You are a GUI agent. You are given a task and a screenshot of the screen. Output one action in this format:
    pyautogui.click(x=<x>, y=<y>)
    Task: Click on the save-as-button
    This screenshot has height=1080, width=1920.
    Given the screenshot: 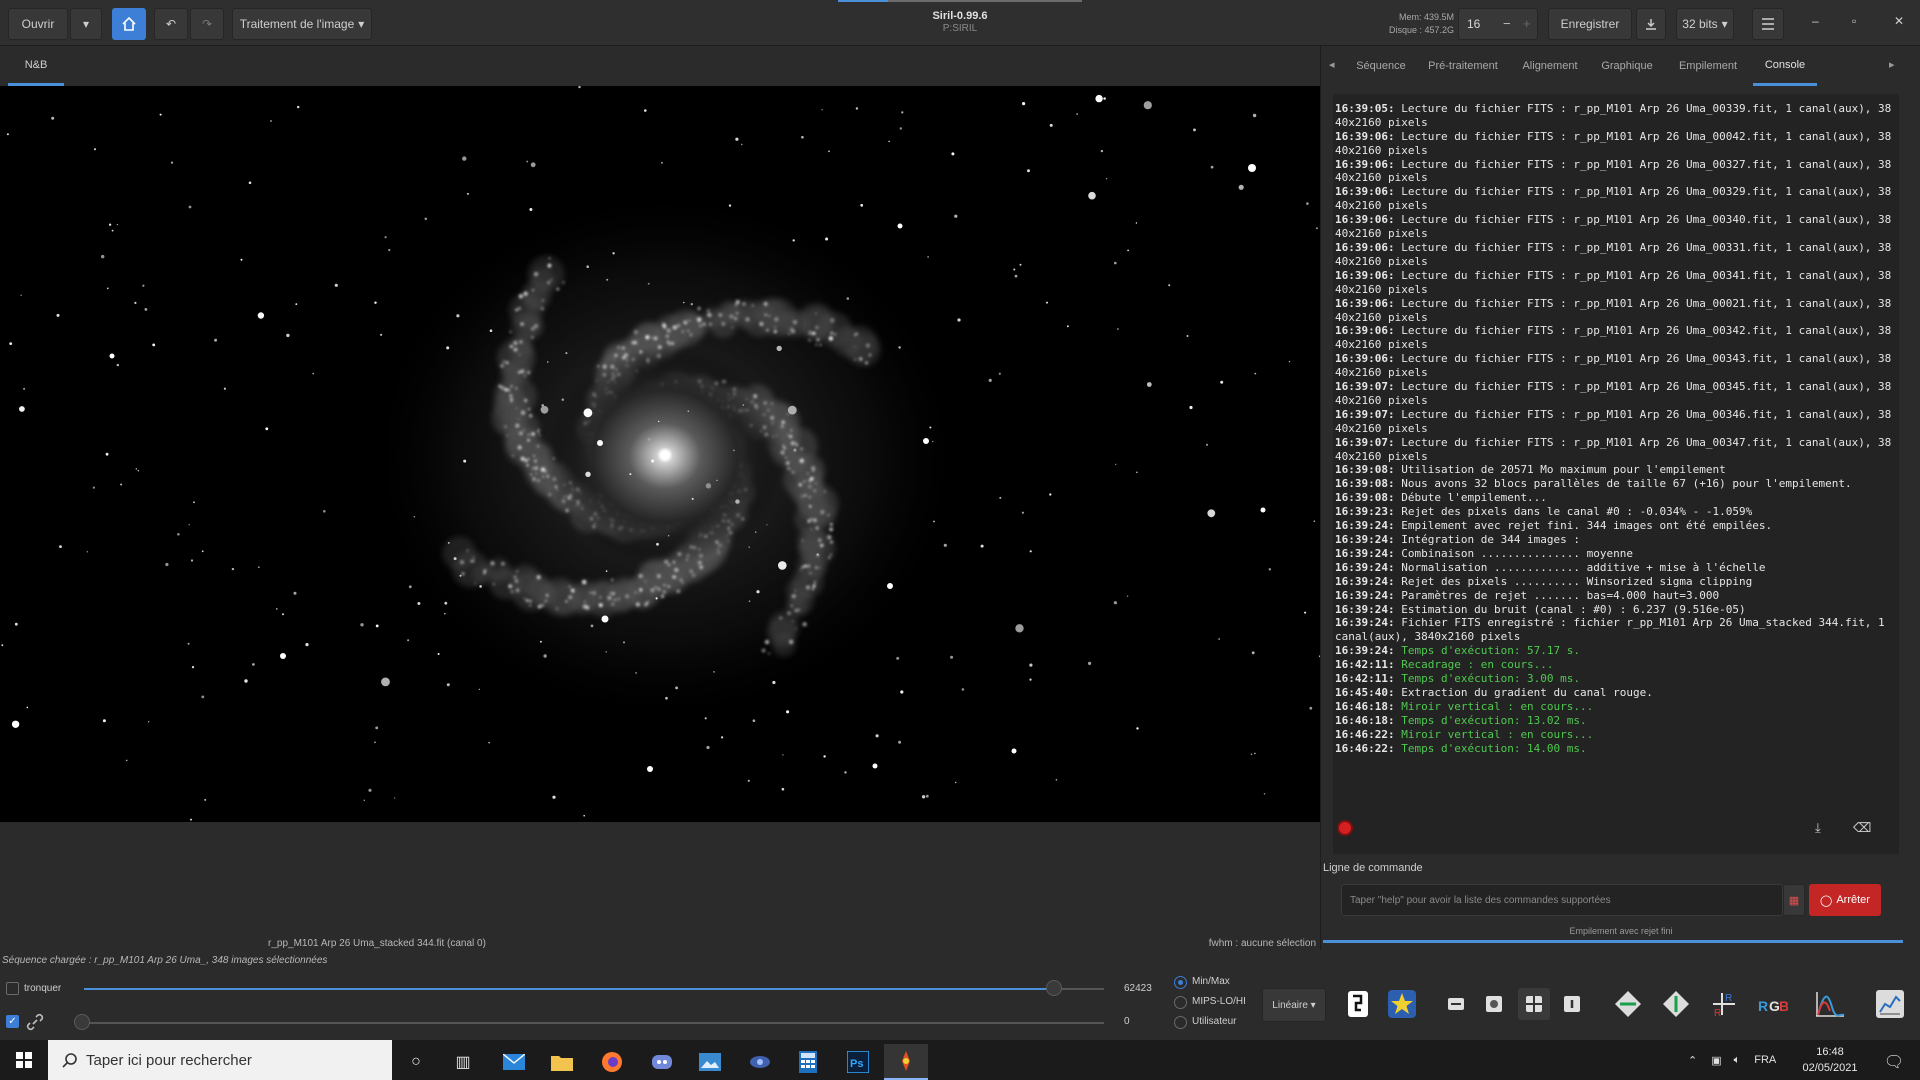 What is the action you would take?
    pyautogui.click(x=1651, y=24)
    